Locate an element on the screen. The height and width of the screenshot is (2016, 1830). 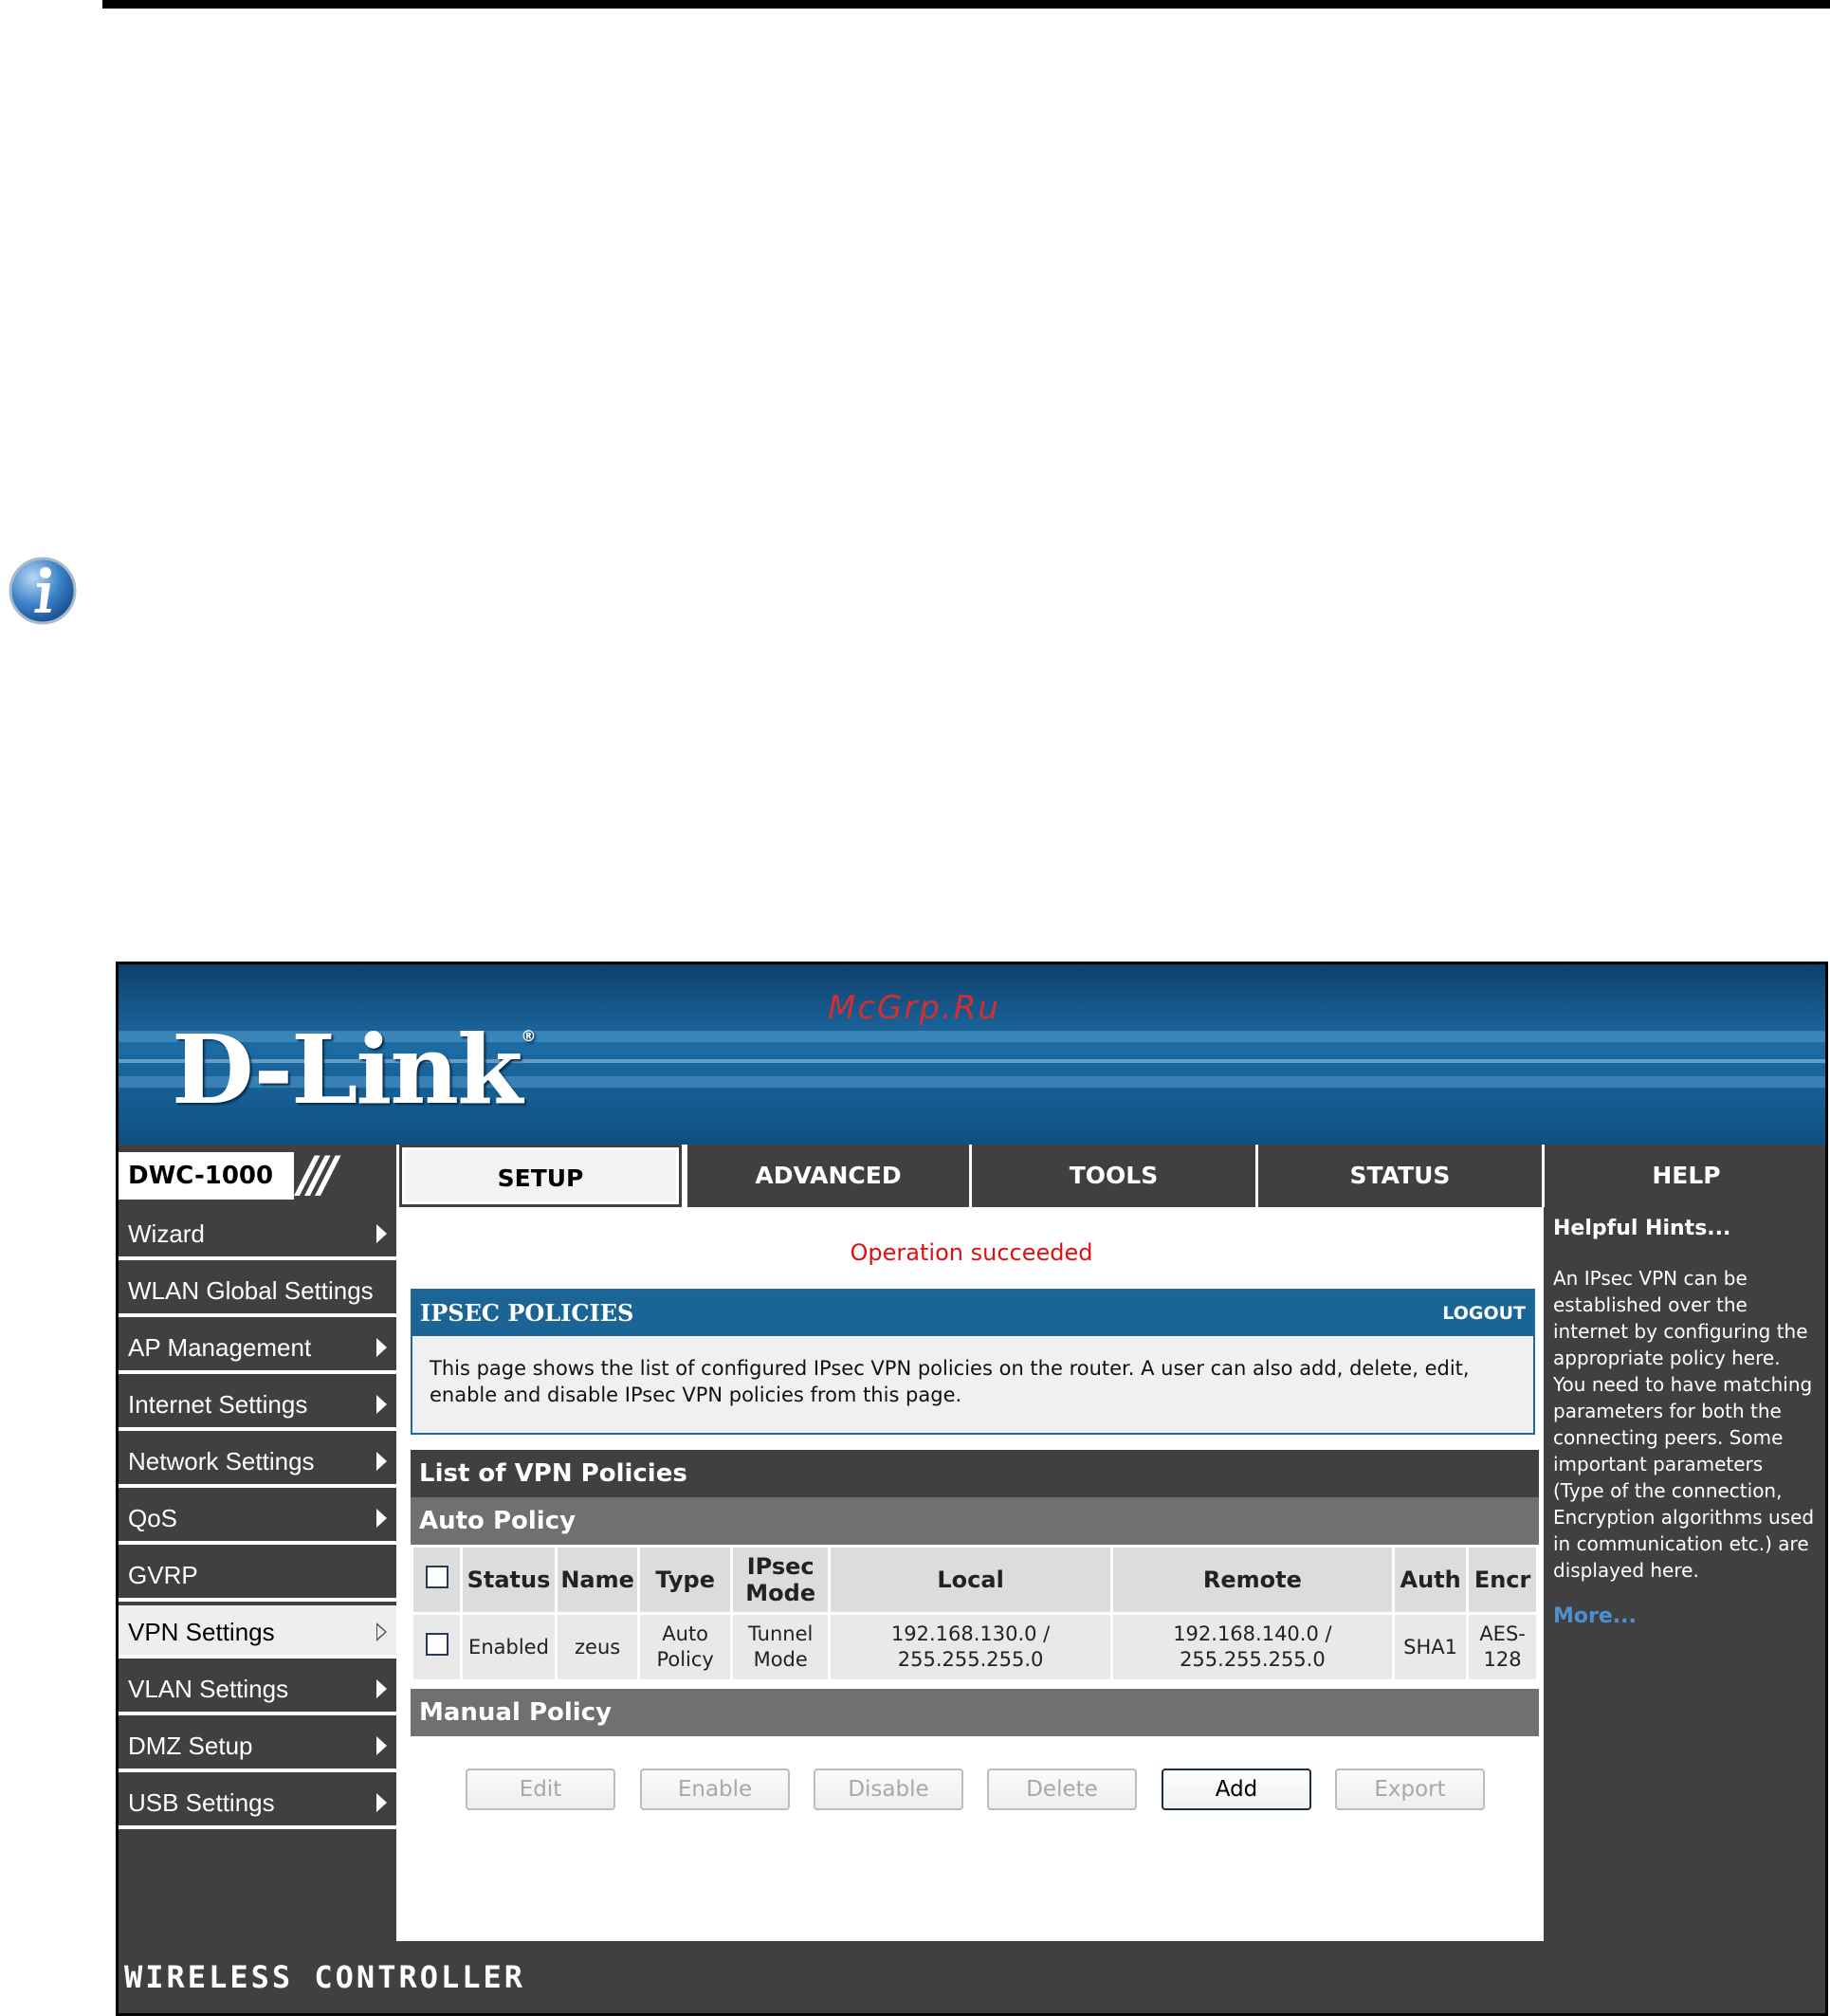
sidebar-item-label: WLAN Global Settings is located at coordinates (251, 1290).